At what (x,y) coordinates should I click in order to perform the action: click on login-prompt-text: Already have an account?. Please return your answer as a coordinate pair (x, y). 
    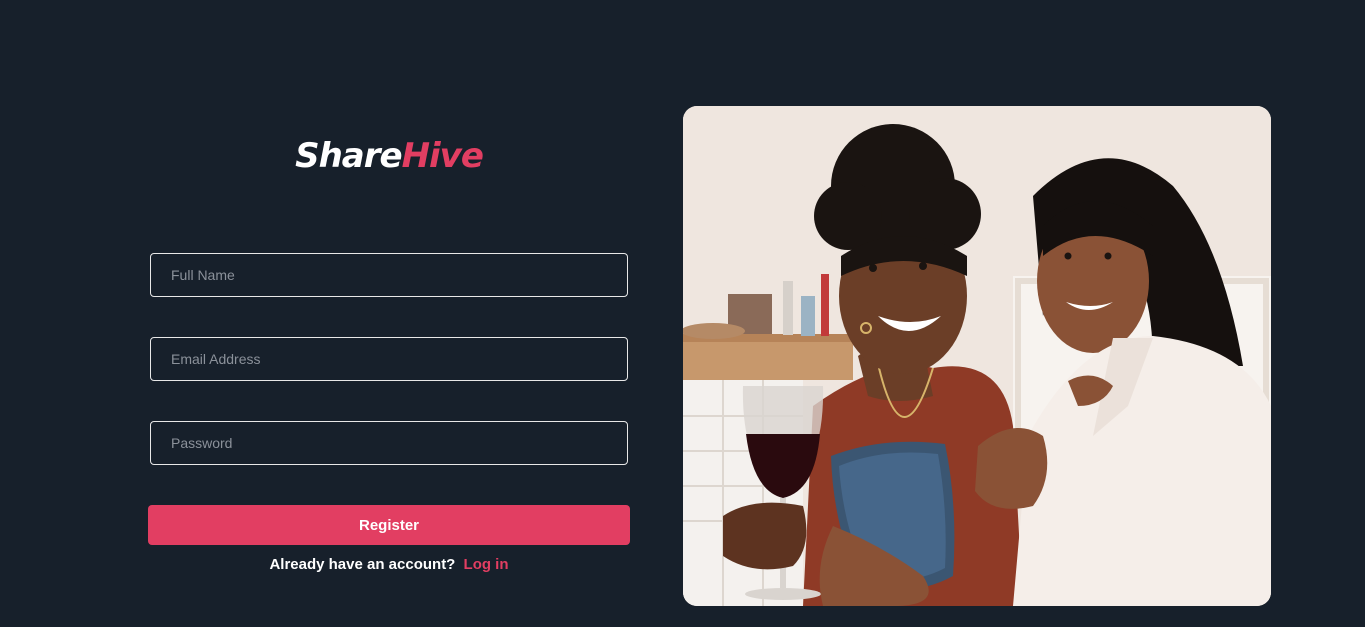
    Looking at the image, I should click on (362, 564).